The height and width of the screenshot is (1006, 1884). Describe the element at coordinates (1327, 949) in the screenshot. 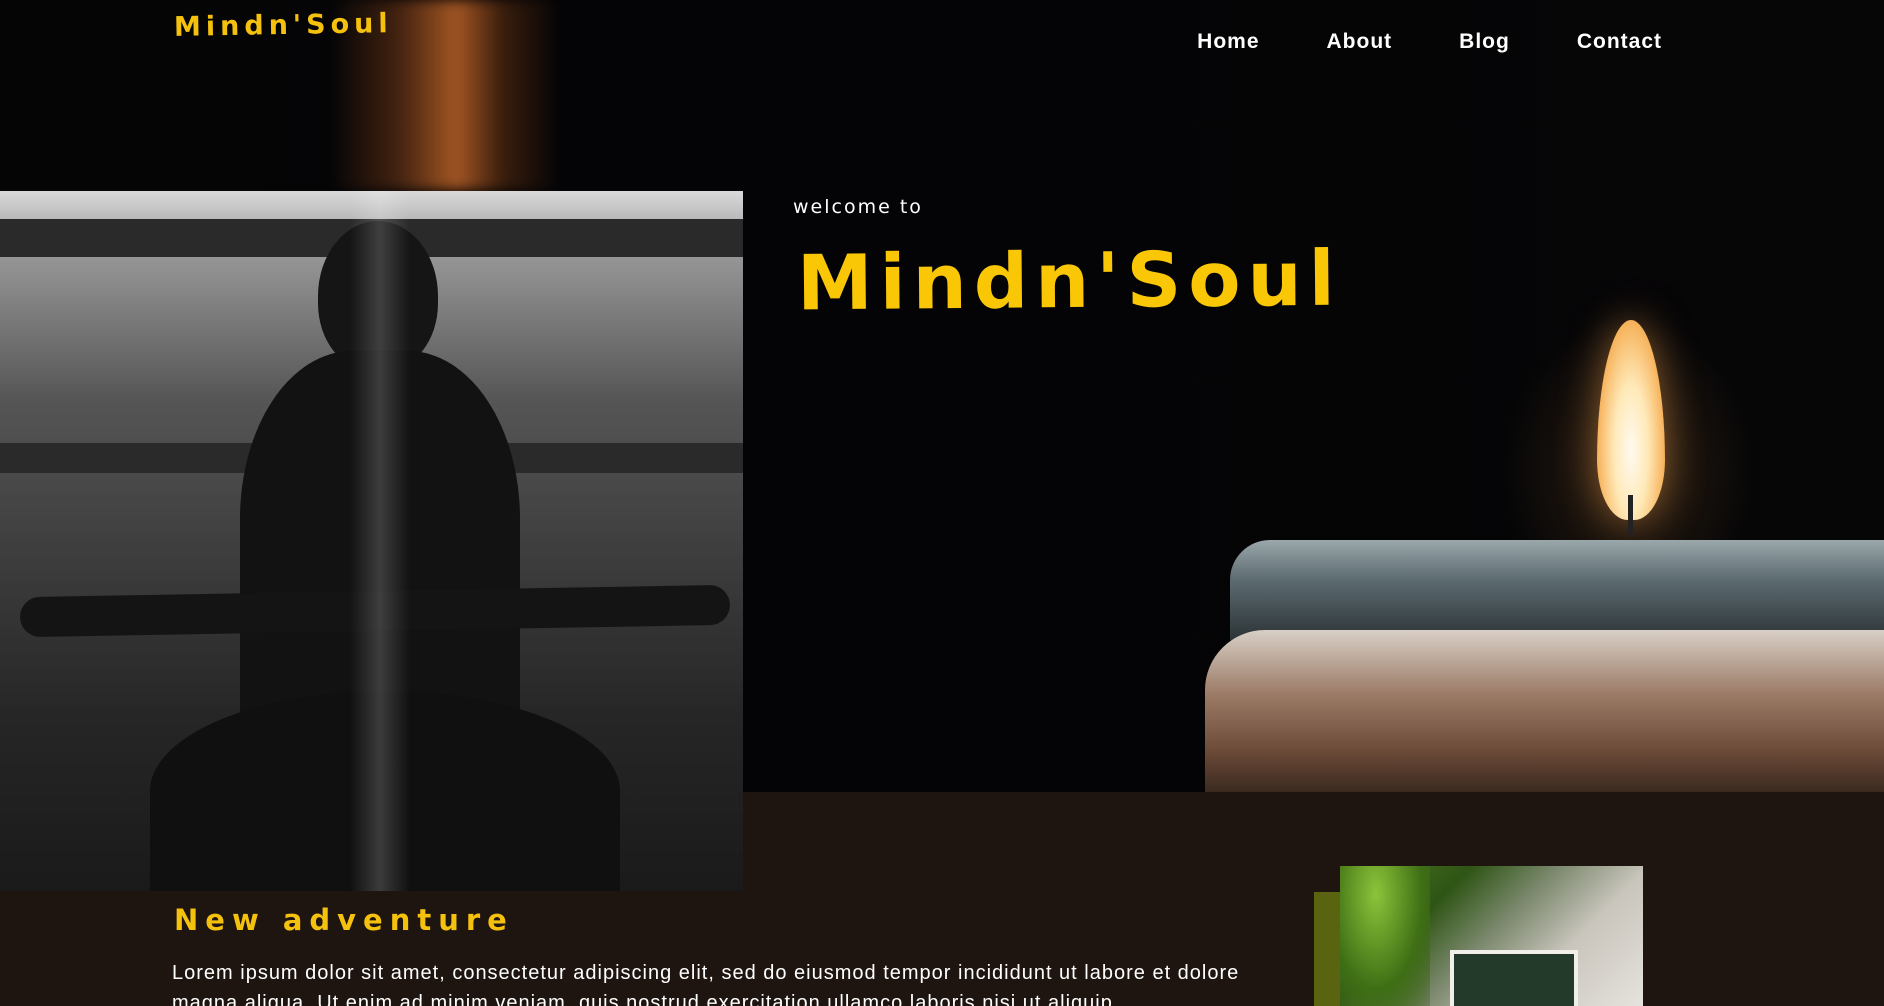

I see `accent-bar` at that location.